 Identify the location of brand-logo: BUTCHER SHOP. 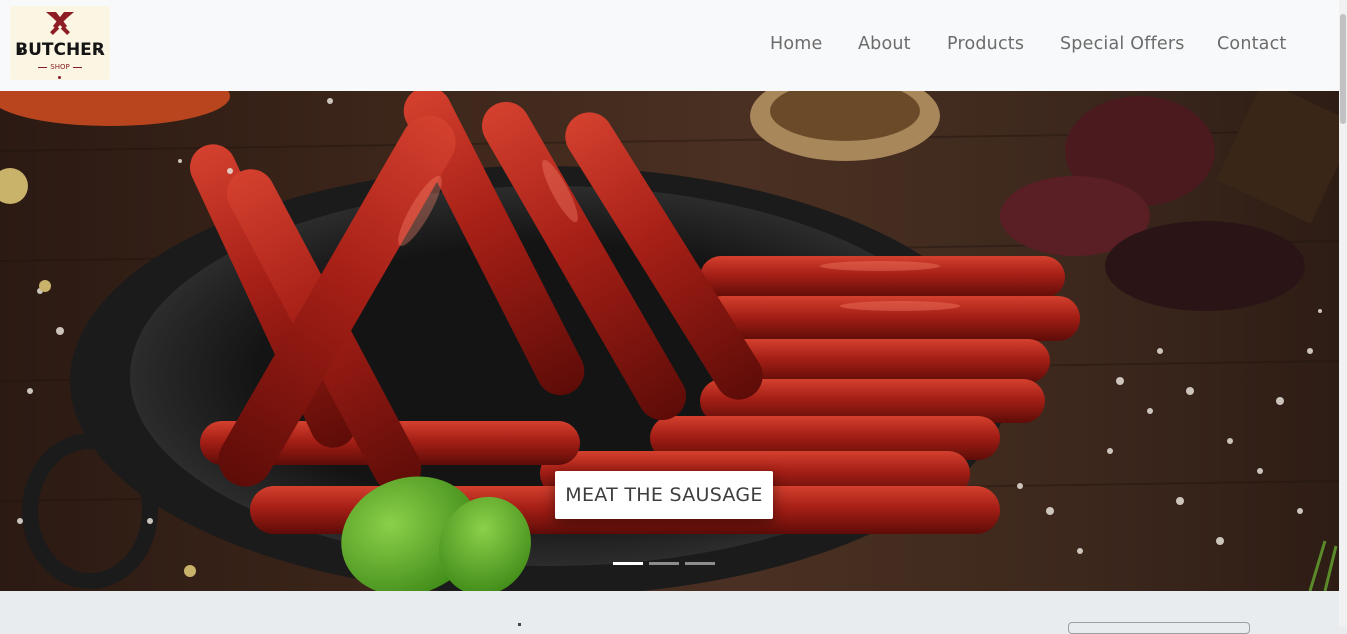
(60, 43).